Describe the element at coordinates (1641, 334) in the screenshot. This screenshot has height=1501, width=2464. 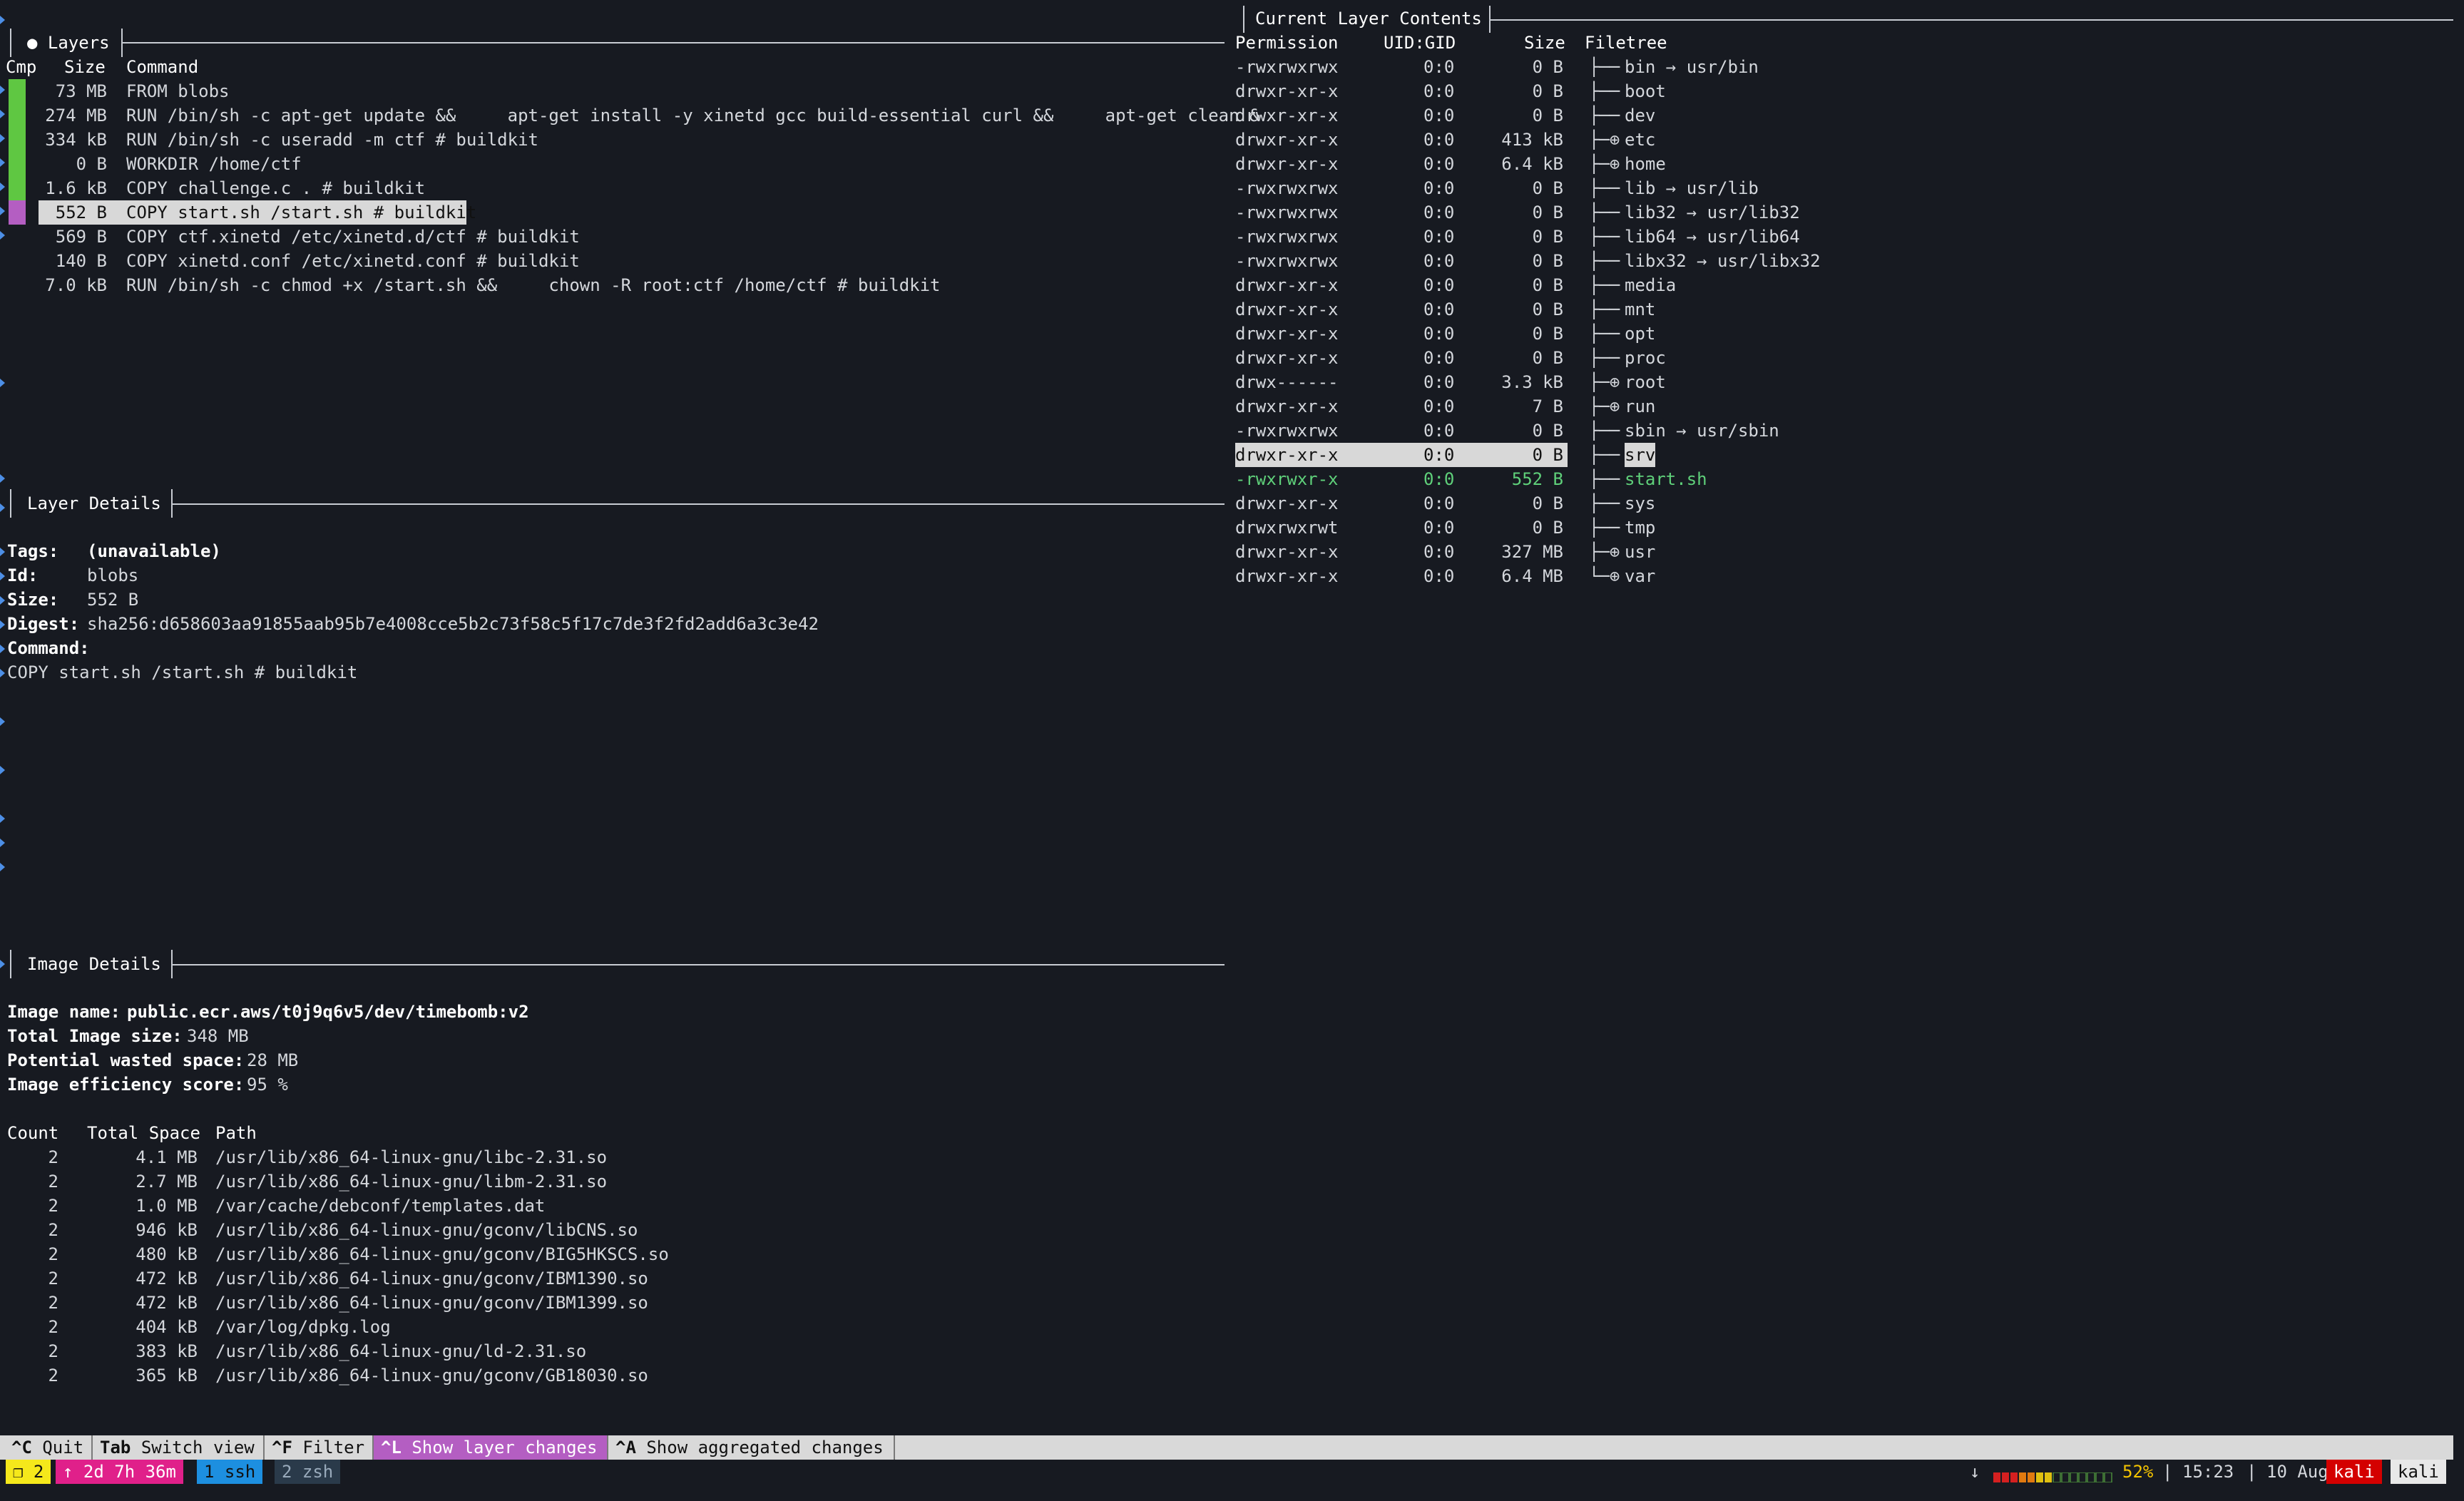
I see `file-name: opt` at that location.